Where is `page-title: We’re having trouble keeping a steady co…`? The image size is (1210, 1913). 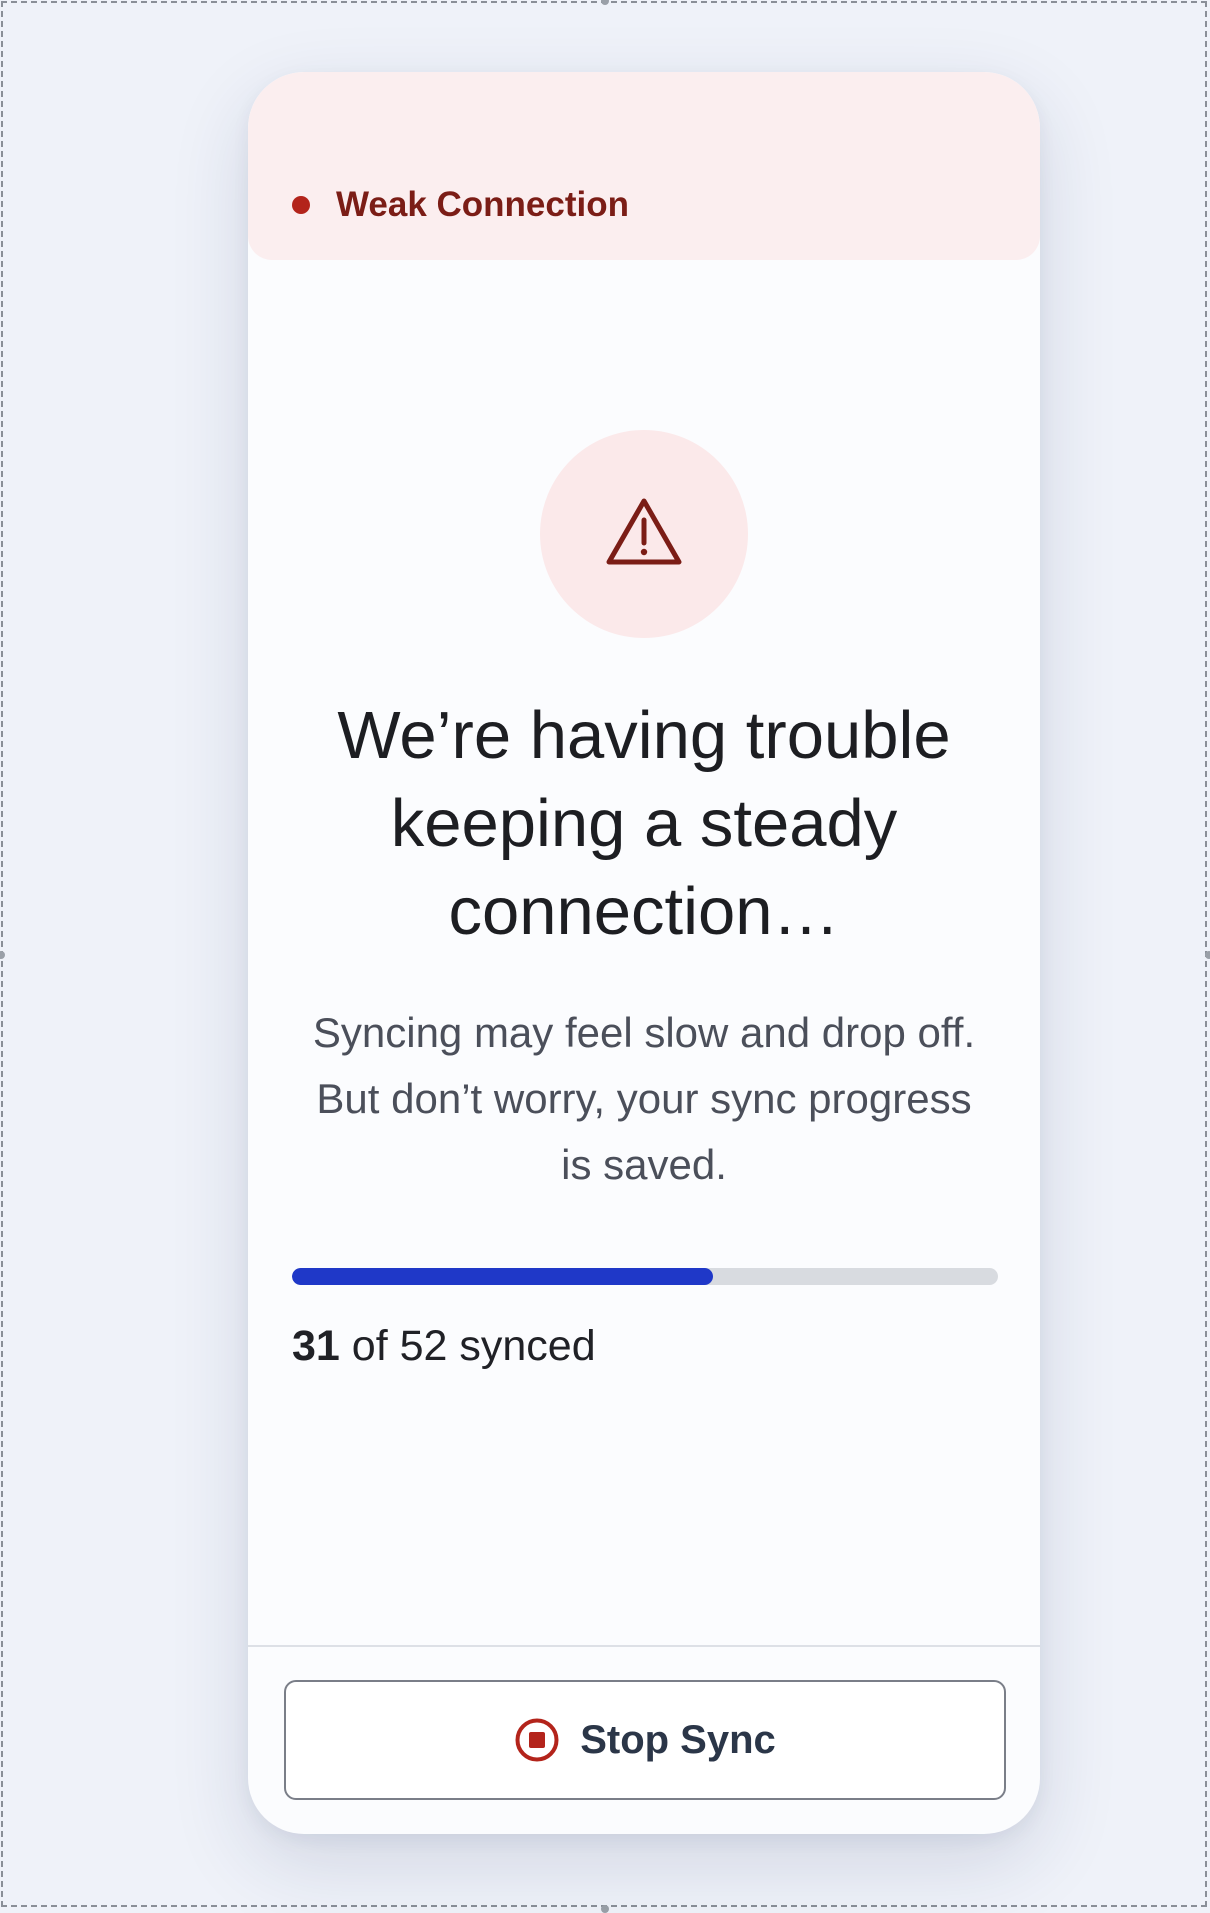
page-title: We’re having trouble keeping a steady co… is located at coordinates (644, 823).